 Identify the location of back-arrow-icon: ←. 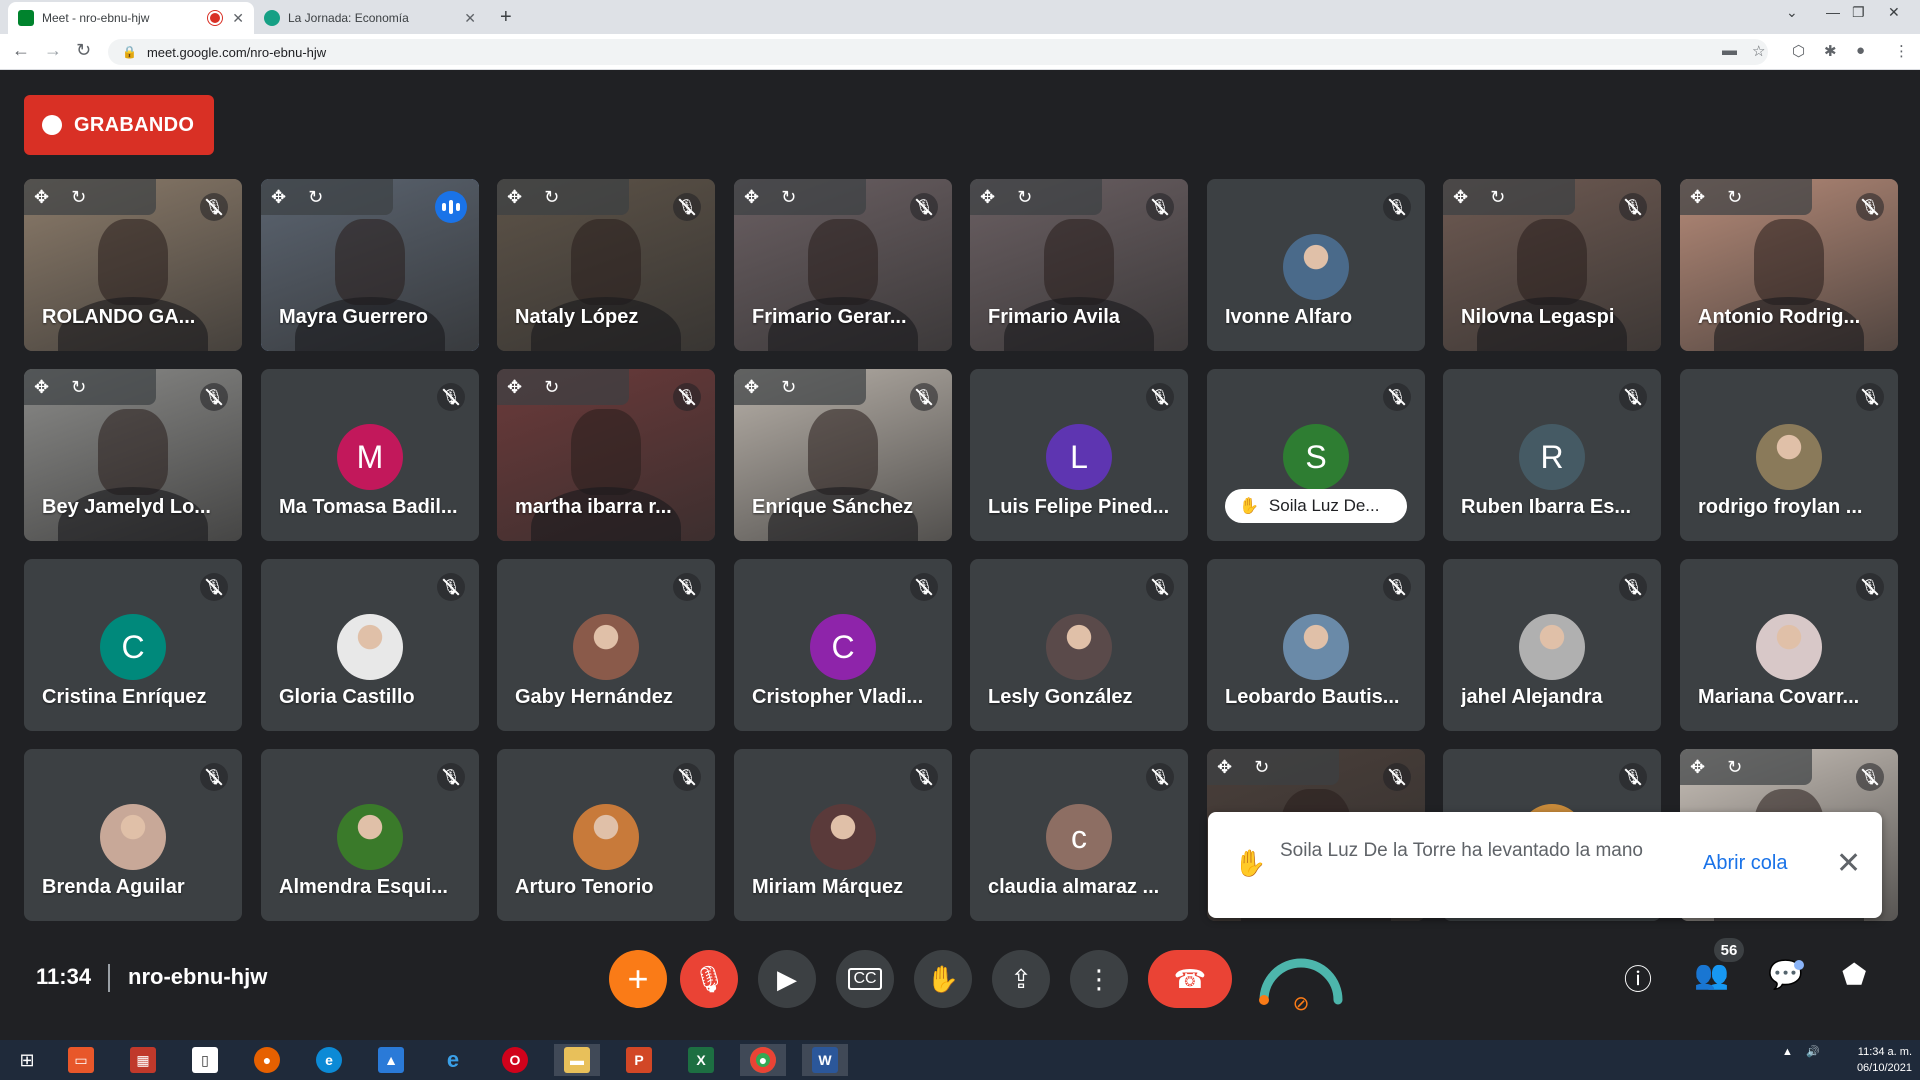
(21, 50).